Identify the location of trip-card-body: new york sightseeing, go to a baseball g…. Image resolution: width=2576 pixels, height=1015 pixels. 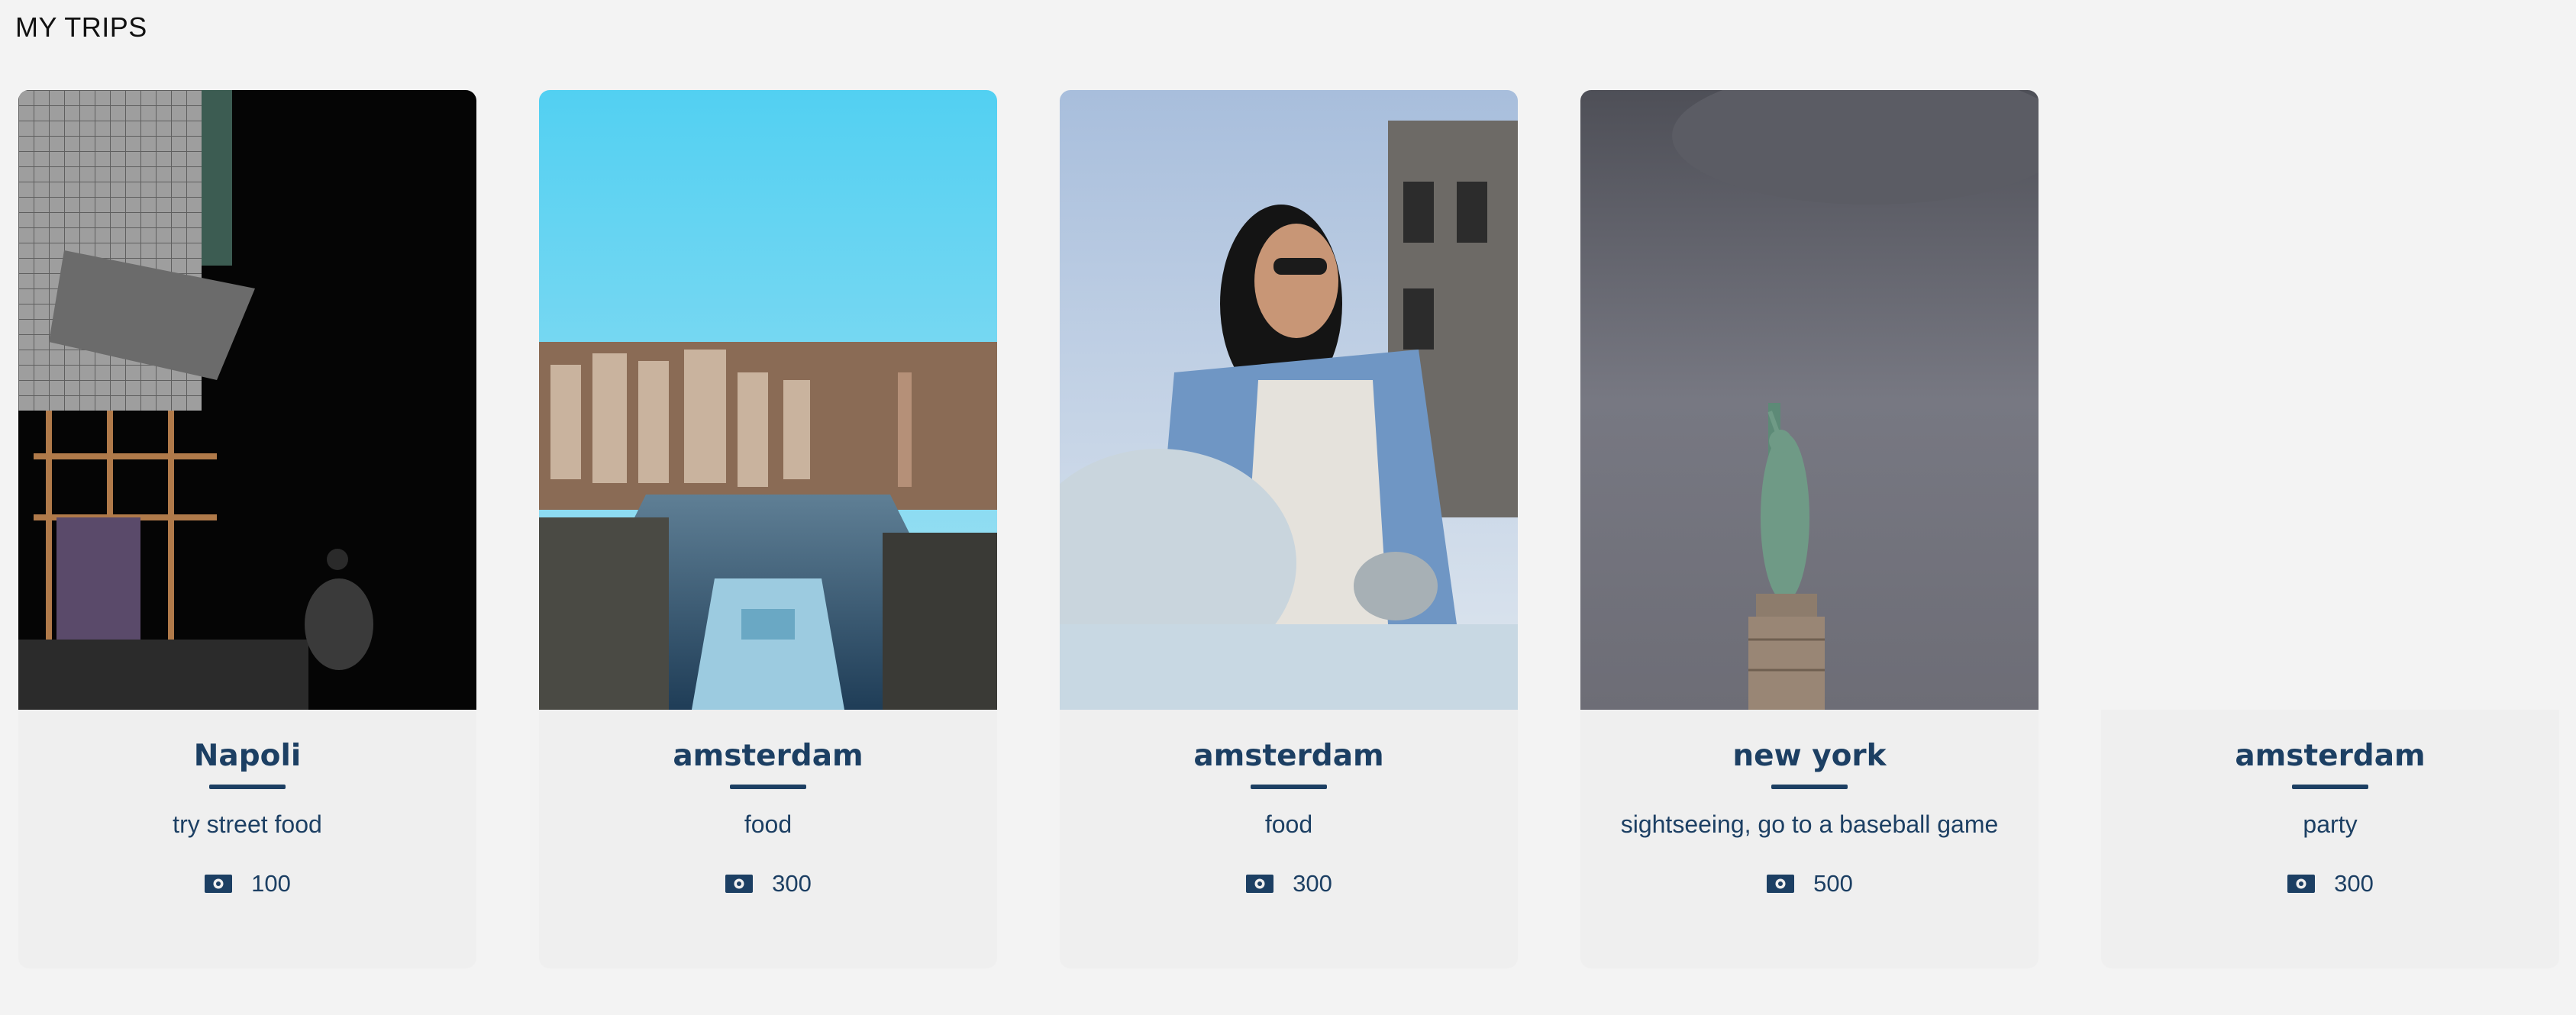
(1809, 839).